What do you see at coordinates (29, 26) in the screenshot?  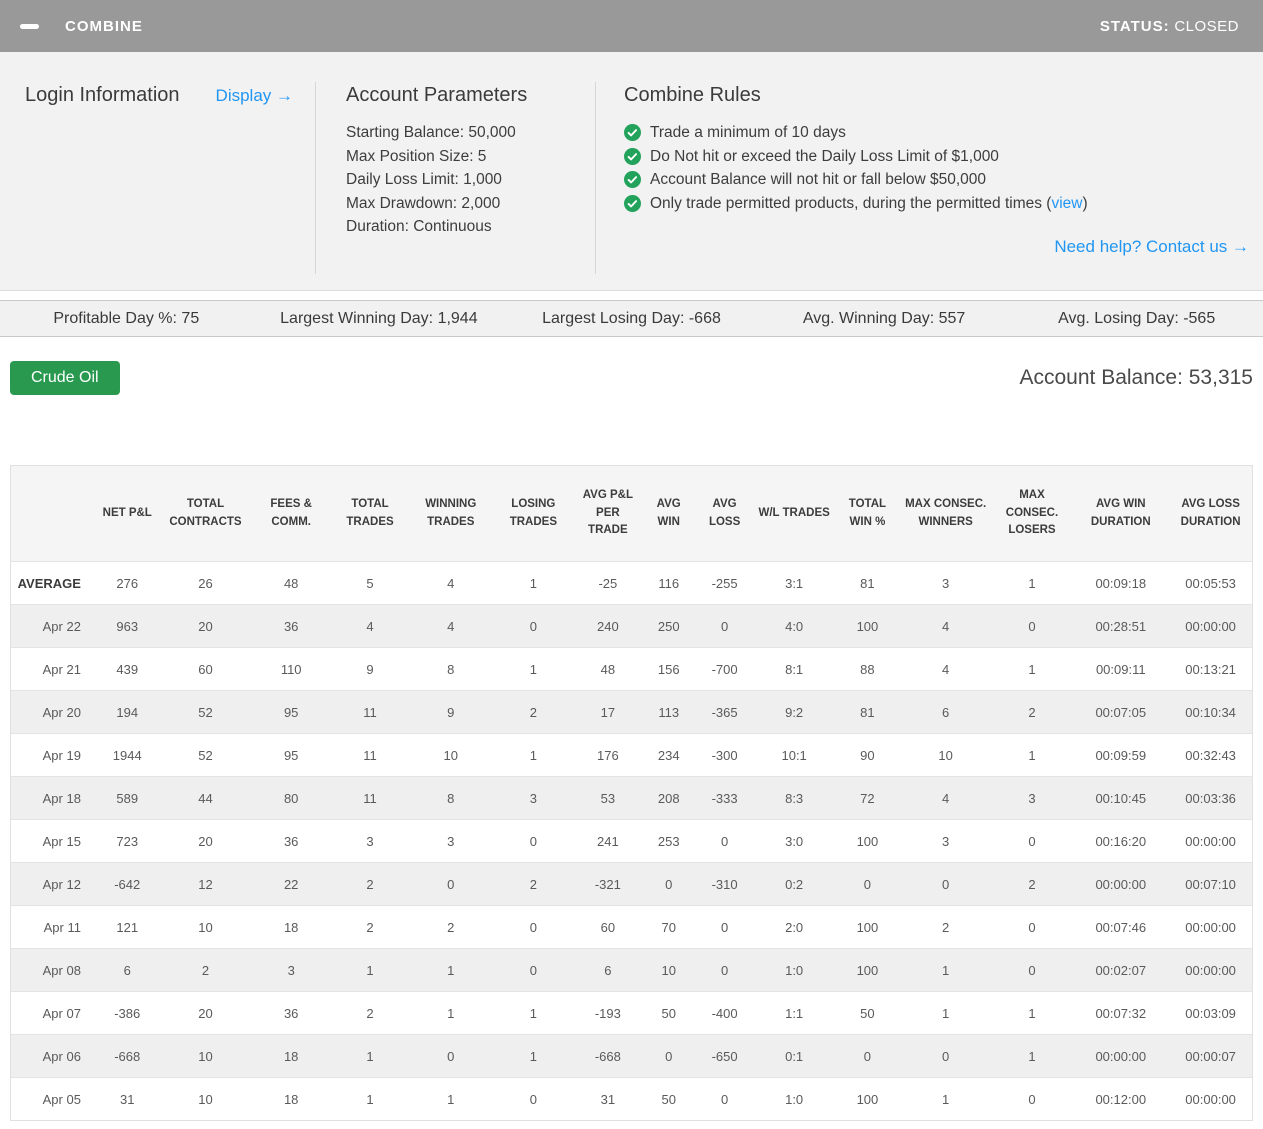 I see `collapse-minus-icon` at bounding box center [29, 26].